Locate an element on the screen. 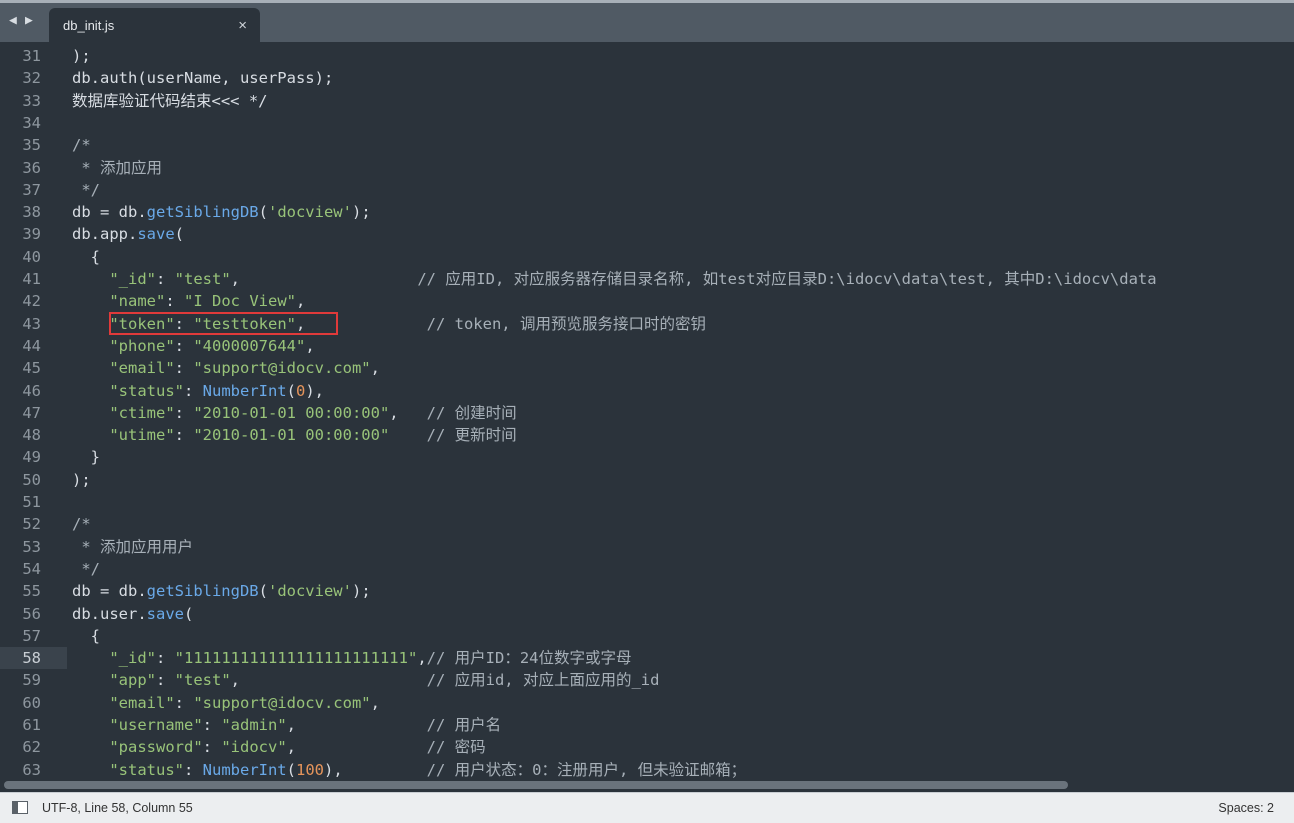  status-bar: UTF-8, Line 58, Column 55 Spaces: 2 is located at coordinates (647, 807).